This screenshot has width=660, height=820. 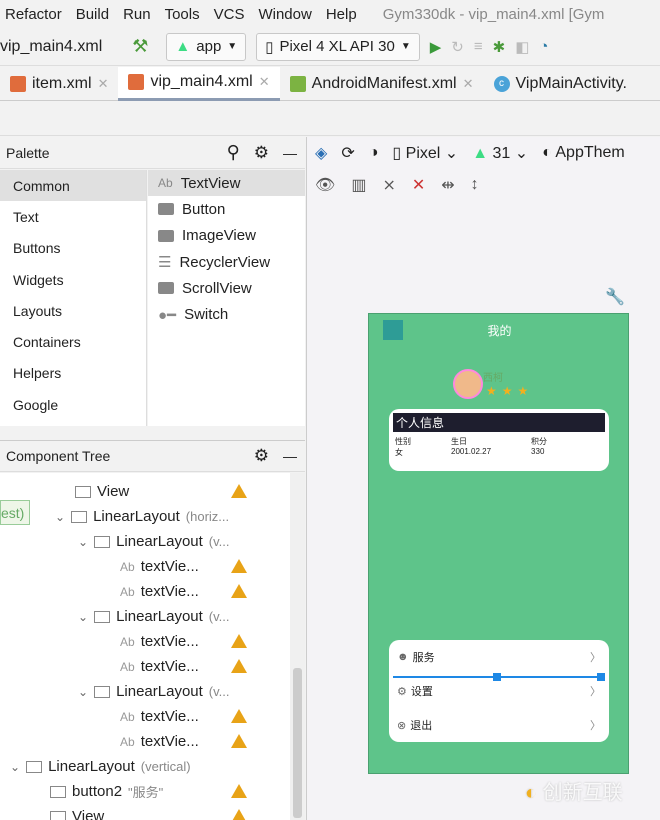 What do you see at coordinates (229, 14) in the screenshot?
I see `menu-vcs: VCS` at bounding box center [229, 14].